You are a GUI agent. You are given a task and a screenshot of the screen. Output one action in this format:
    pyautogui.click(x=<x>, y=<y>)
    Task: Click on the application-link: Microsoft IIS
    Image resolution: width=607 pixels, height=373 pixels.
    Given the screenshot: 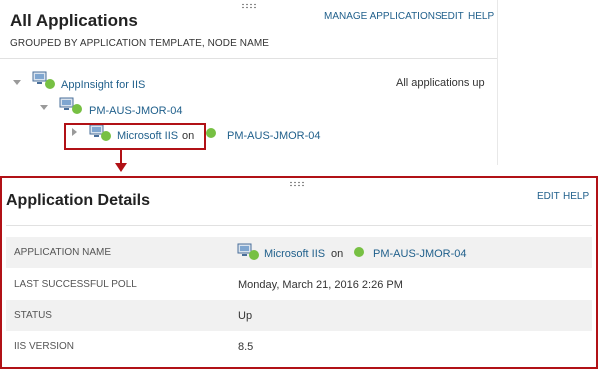 What is the action you would take?
    pyautogui.click(x=294, y=254)
    